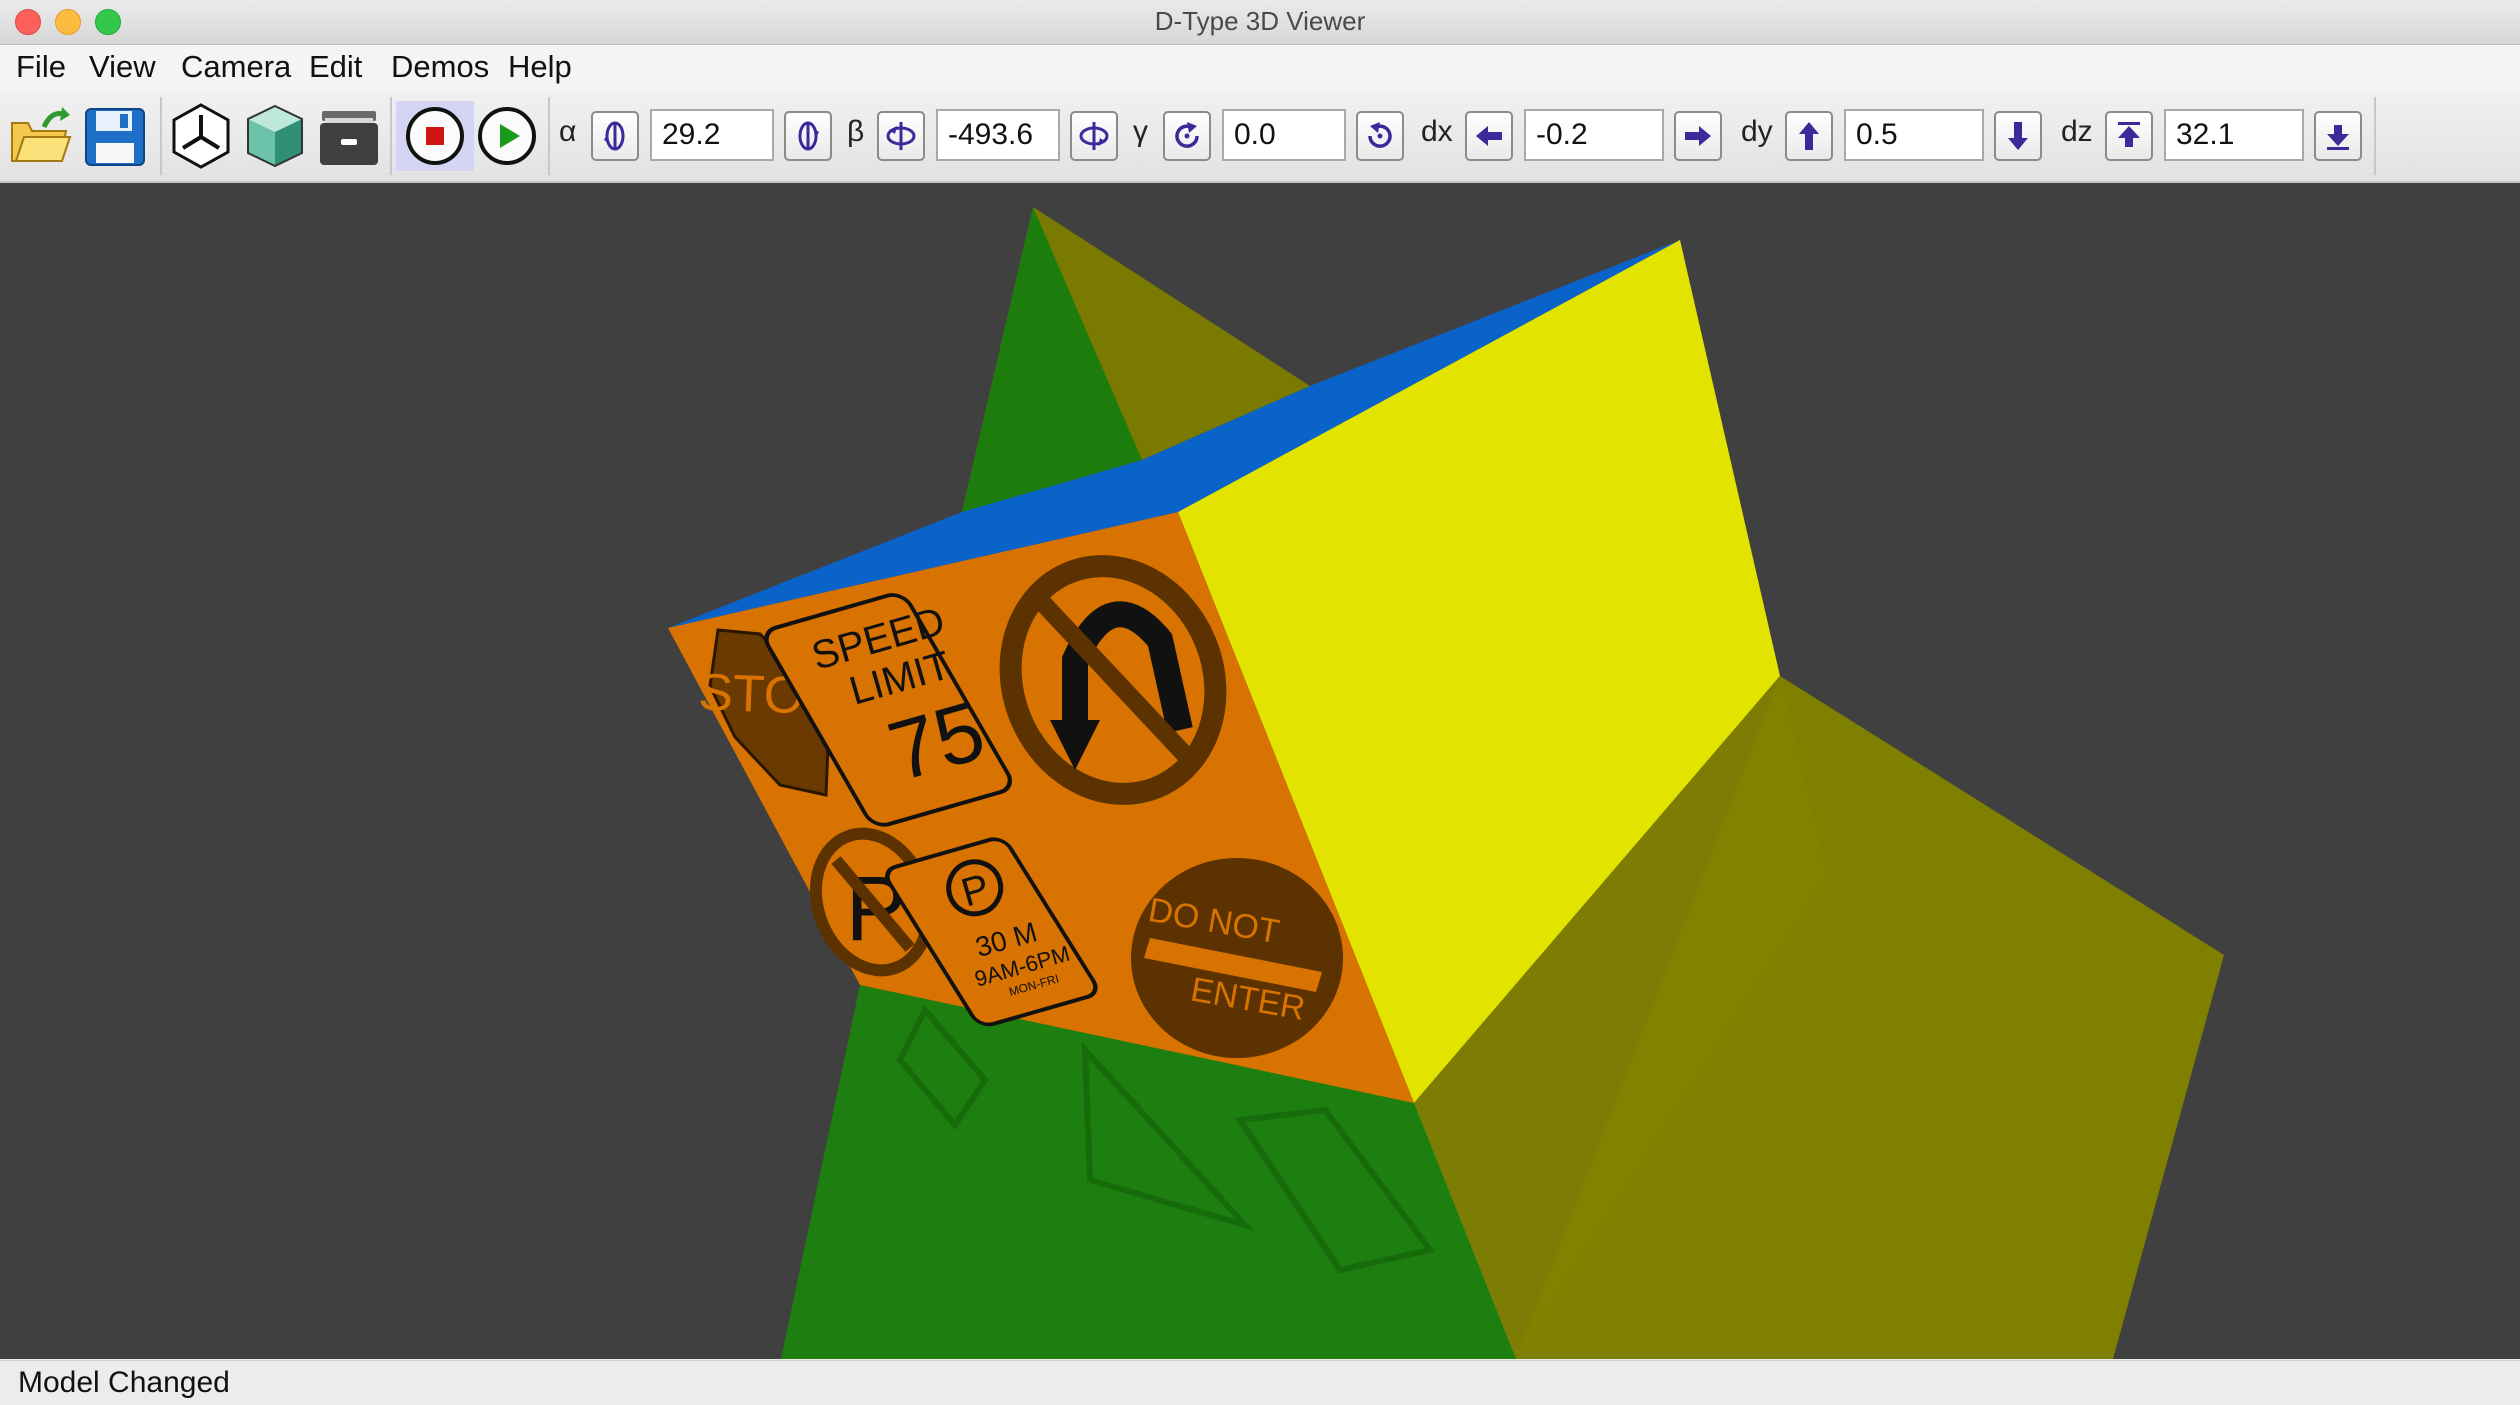 Image resolution: width=2520 pixels, height=1405 pixels. I want to click on play-animation-button, so click(507, 136).